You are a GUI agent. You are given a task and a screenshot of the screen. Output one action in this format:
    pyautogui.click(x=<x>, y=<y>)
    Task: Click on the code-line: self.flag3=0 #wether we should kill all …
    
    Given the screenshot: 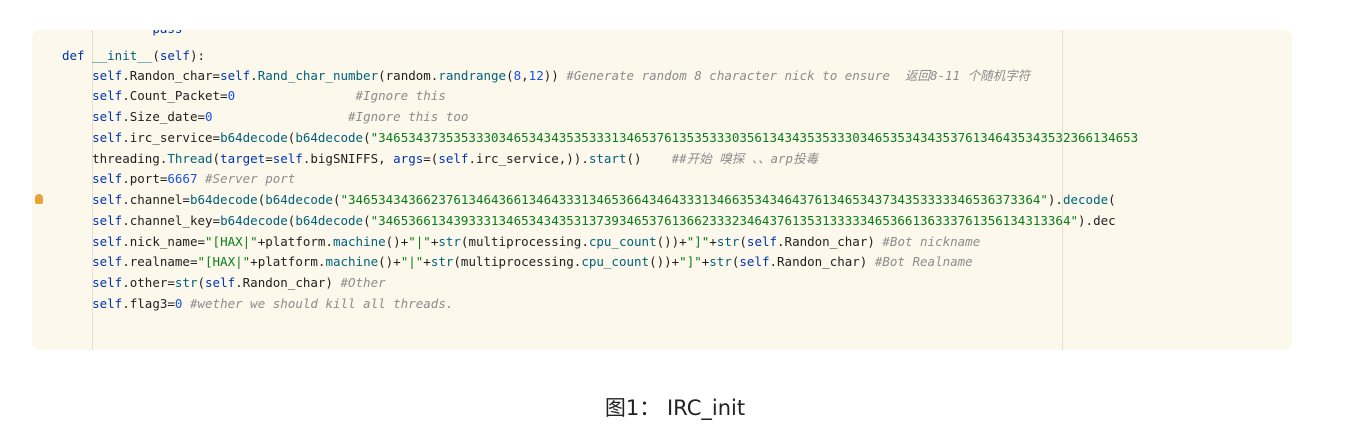 What is the action you would take?
    pyautogui.click(x=662, y=303)
    